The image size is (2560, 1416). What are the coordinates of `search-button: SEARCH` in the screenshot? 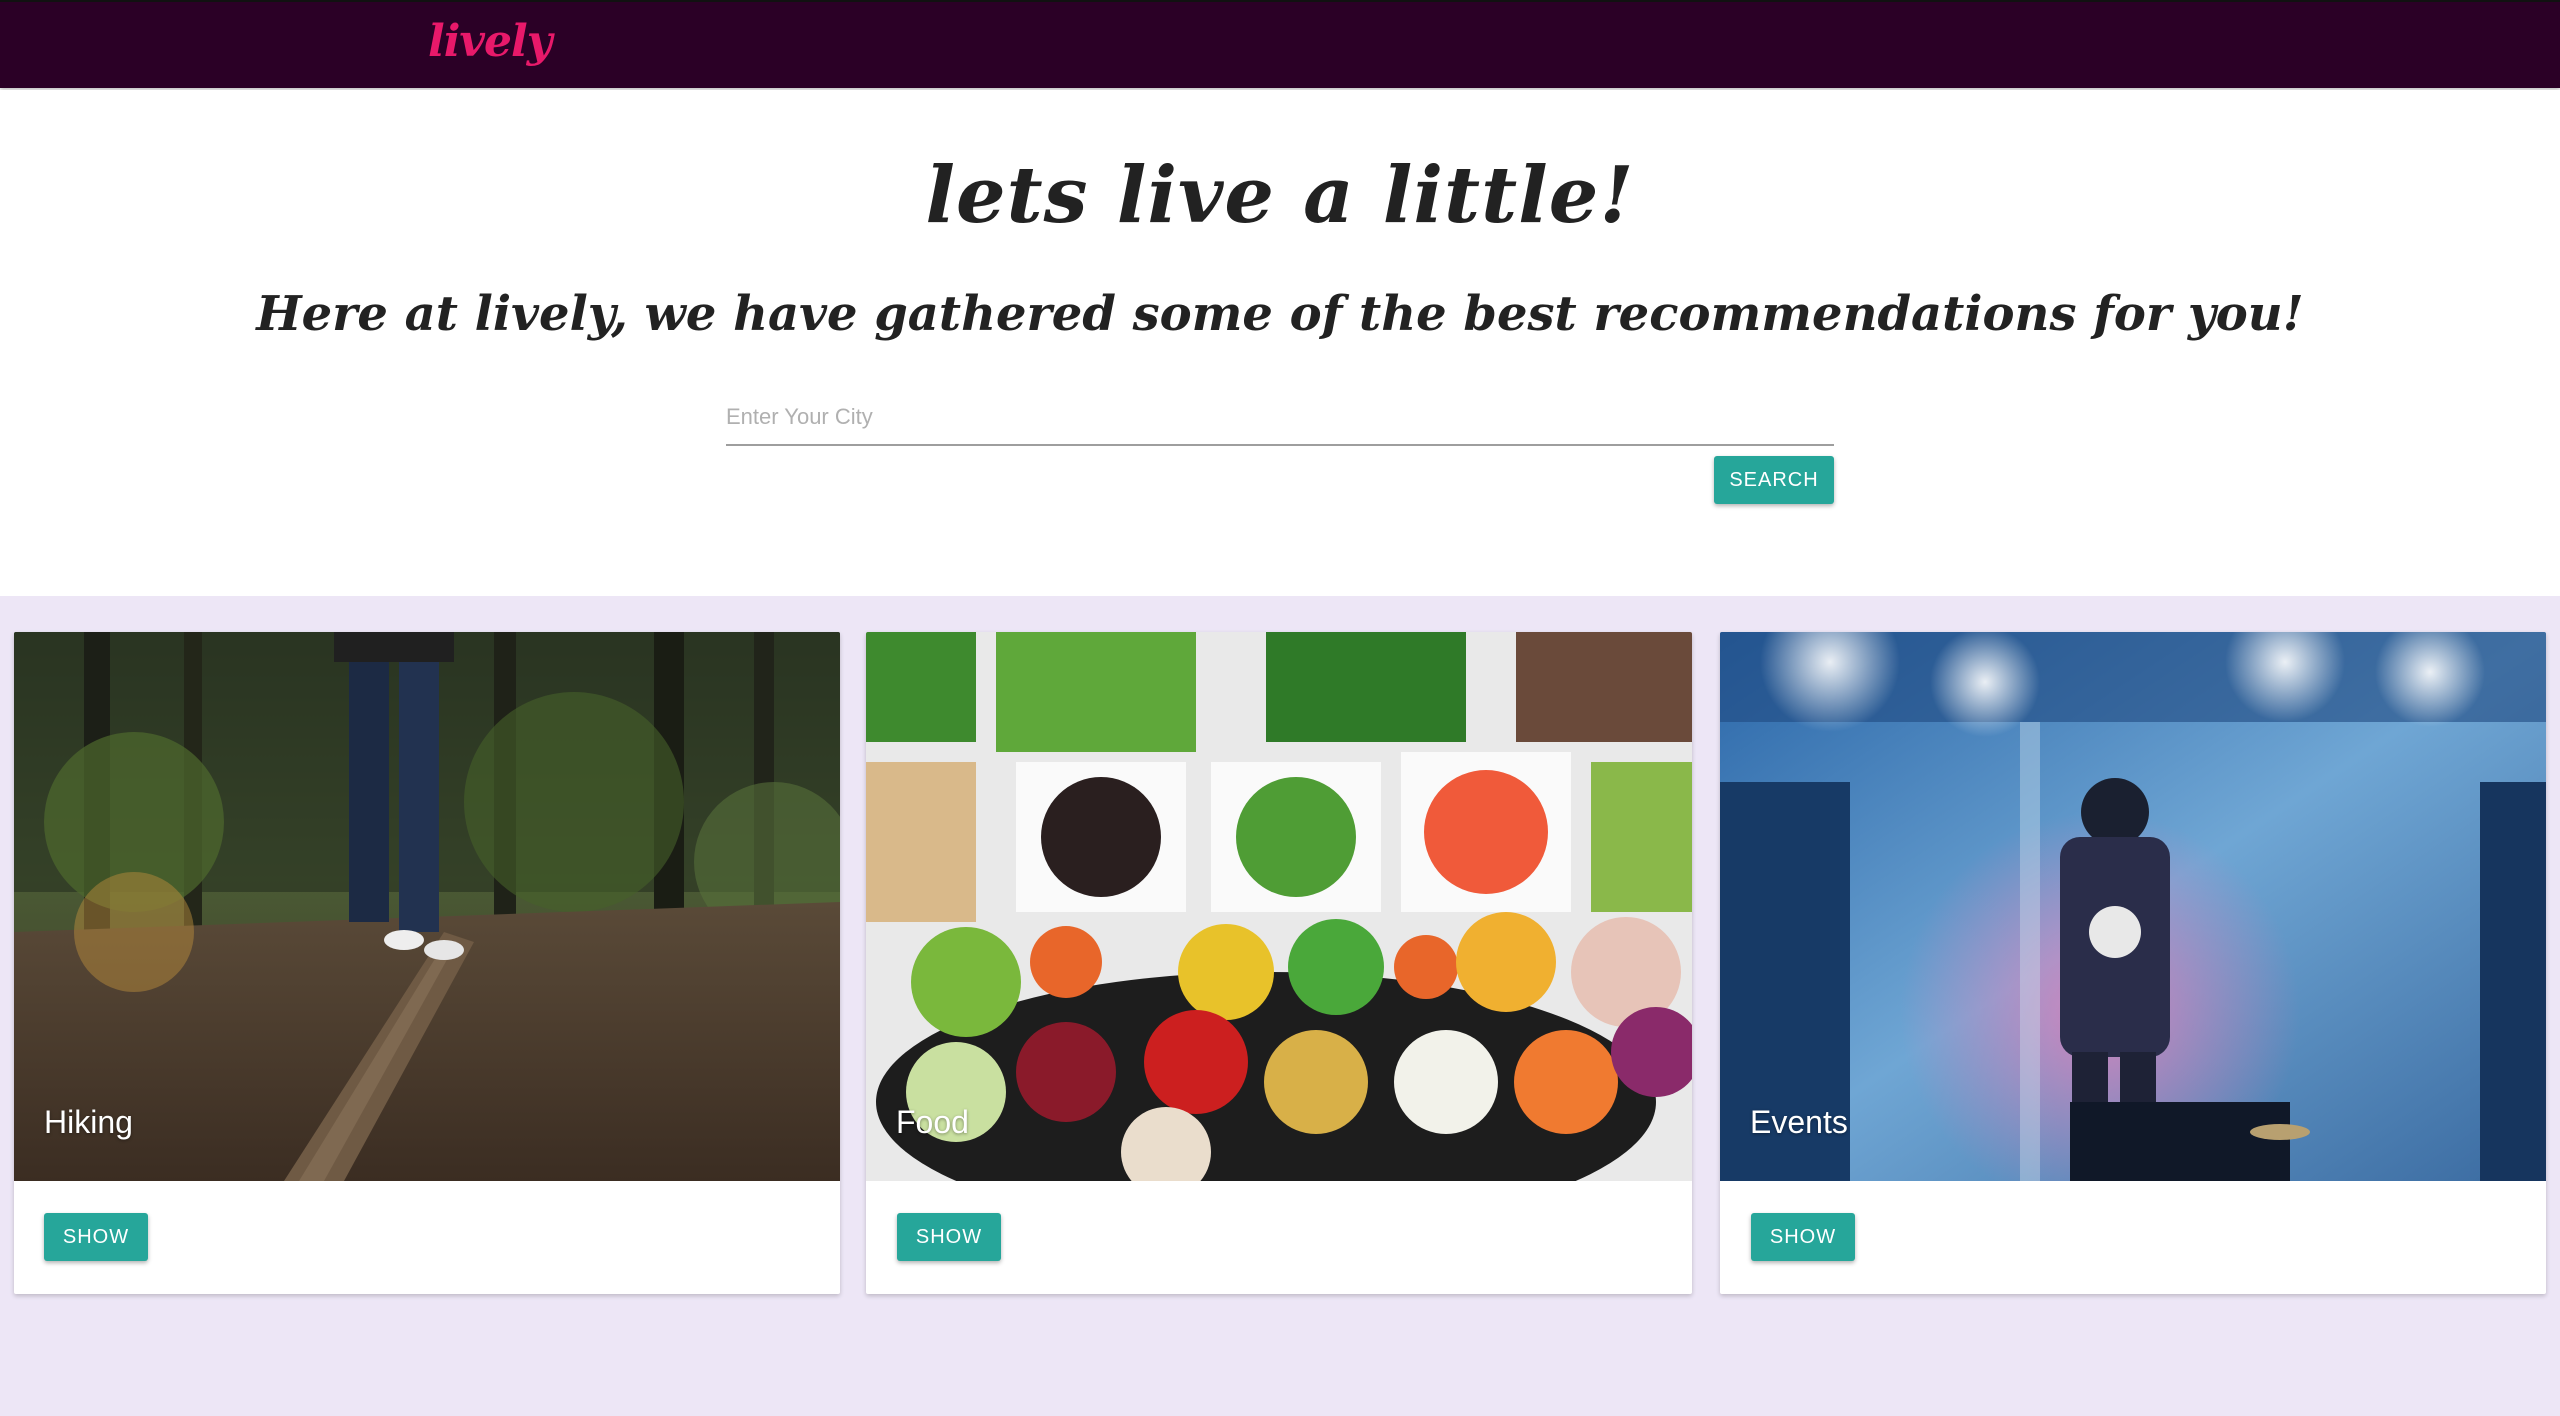 It's located at (1774, 480).